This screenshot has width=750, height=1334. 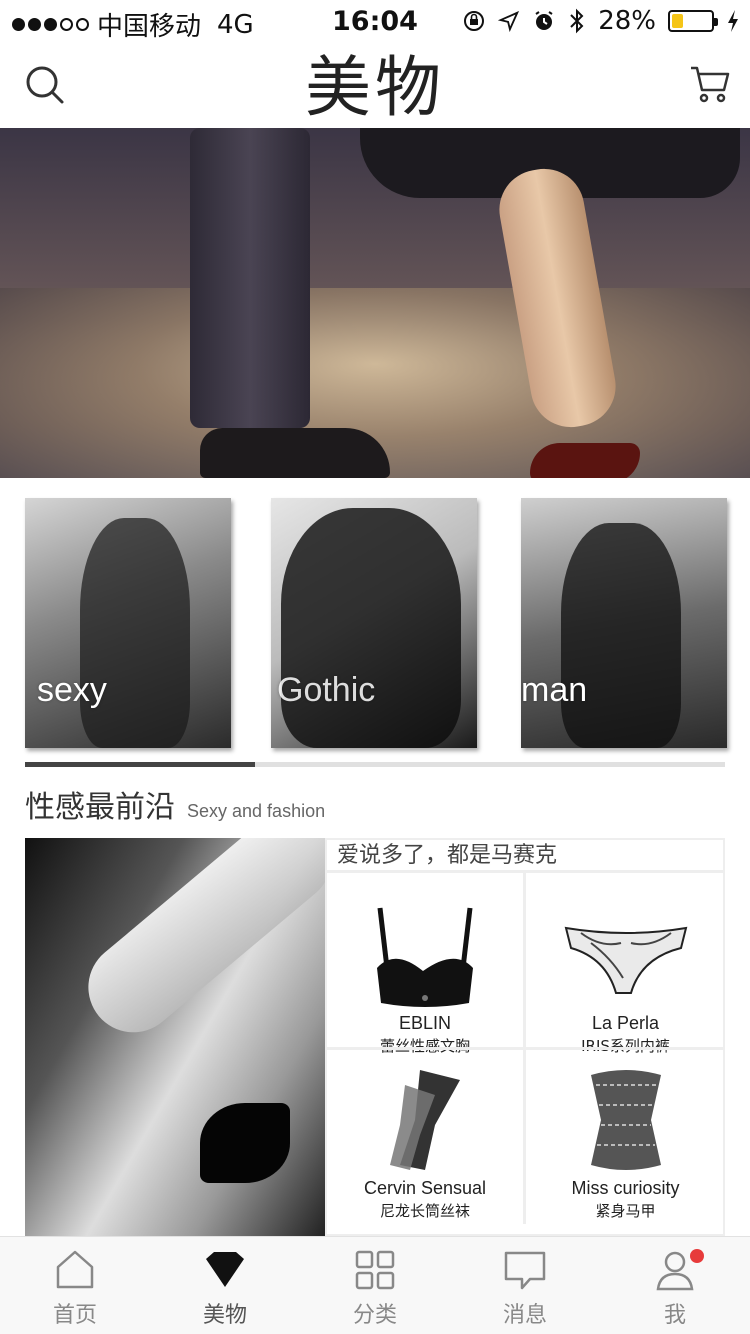 What do you see at coordinates (625, 1211) in the screenshot?
I see `product-name: 紧身马甲` at bounding box center [625, 1211].